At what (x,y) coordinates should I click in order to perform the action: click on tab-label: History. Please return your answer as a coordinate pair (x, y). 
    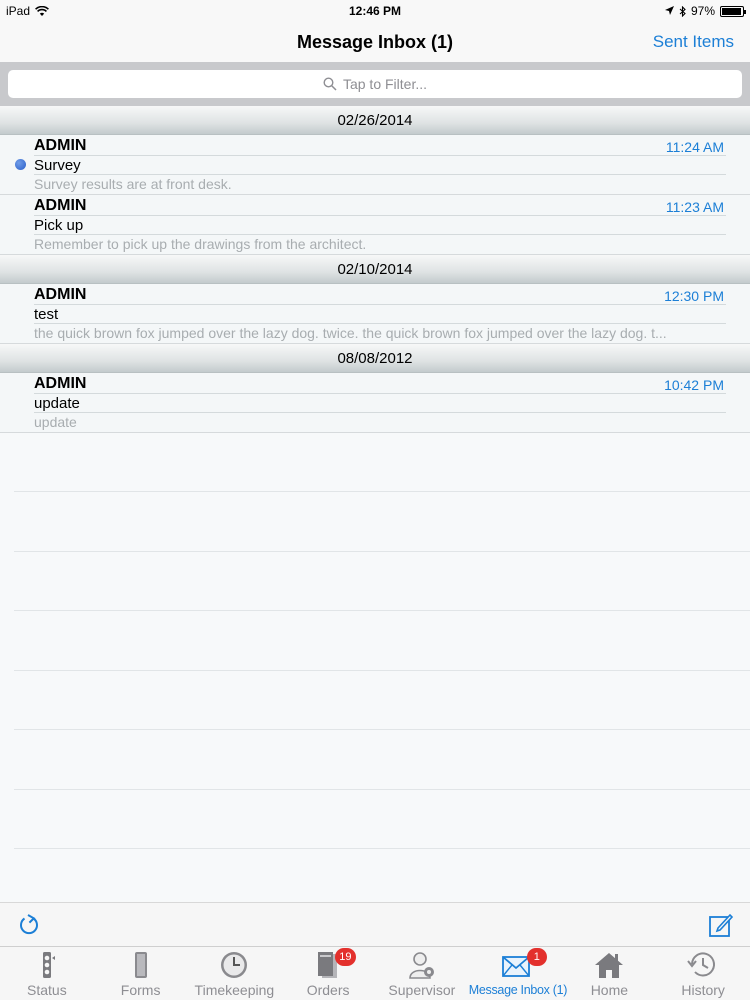
    Looking at the image, I should click on (703, 990).